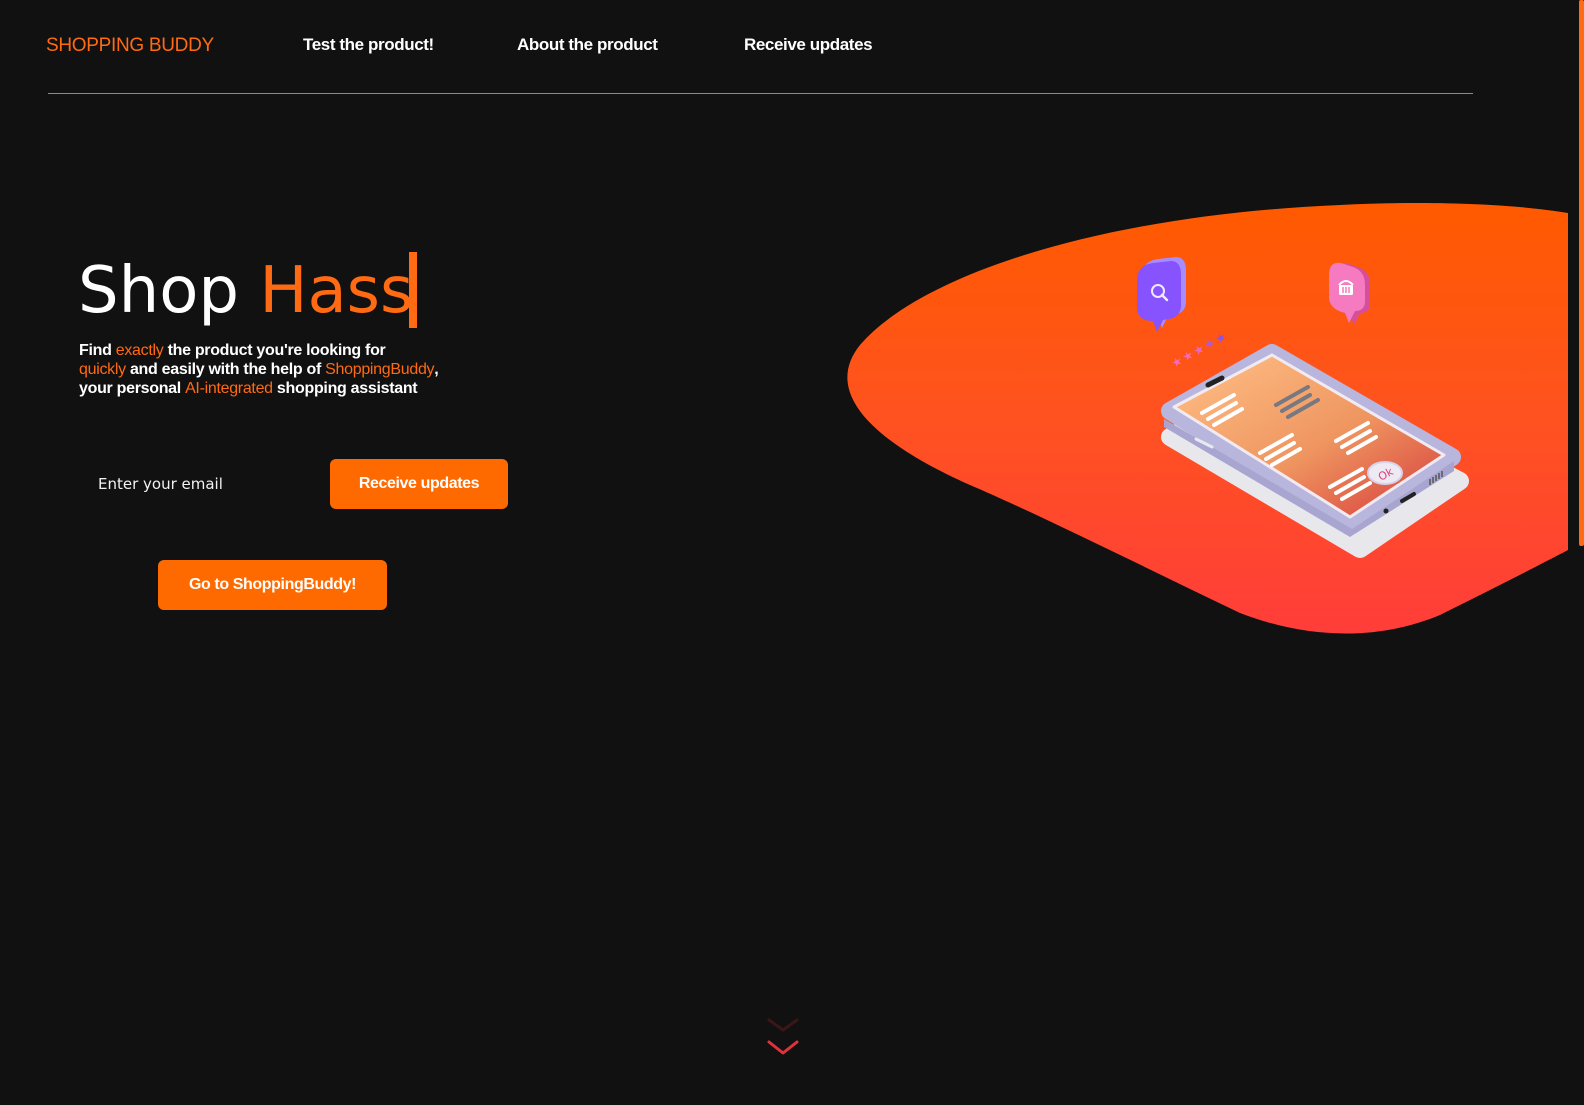 This screenshot has height=1105, width=1584. What do you see at coordinates (413, 290) in the screenshot?
I see `typing-caret` at bounding box center [413, 290].